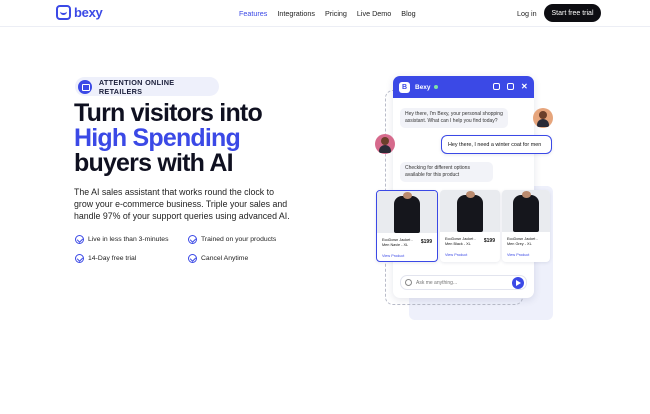  I want to click on nav-integrations: Integrations, so click(296, 13).